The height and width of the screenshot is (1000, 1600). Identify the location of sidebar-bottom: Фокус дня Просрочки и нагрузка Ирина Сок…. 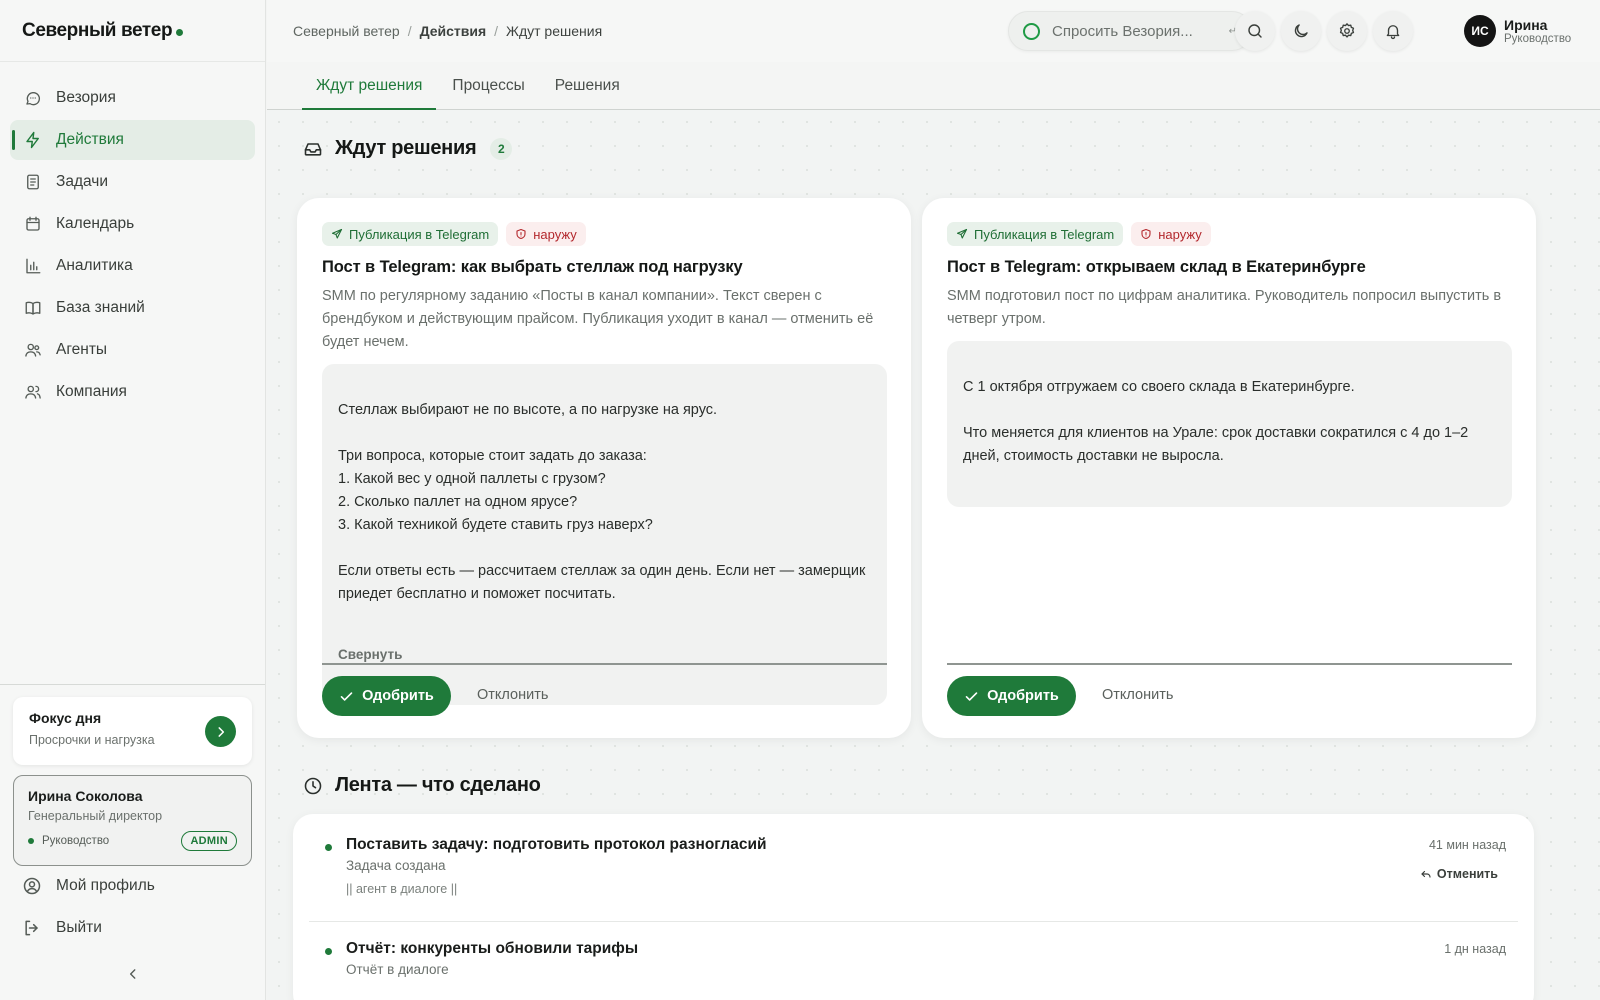
(132, 842).